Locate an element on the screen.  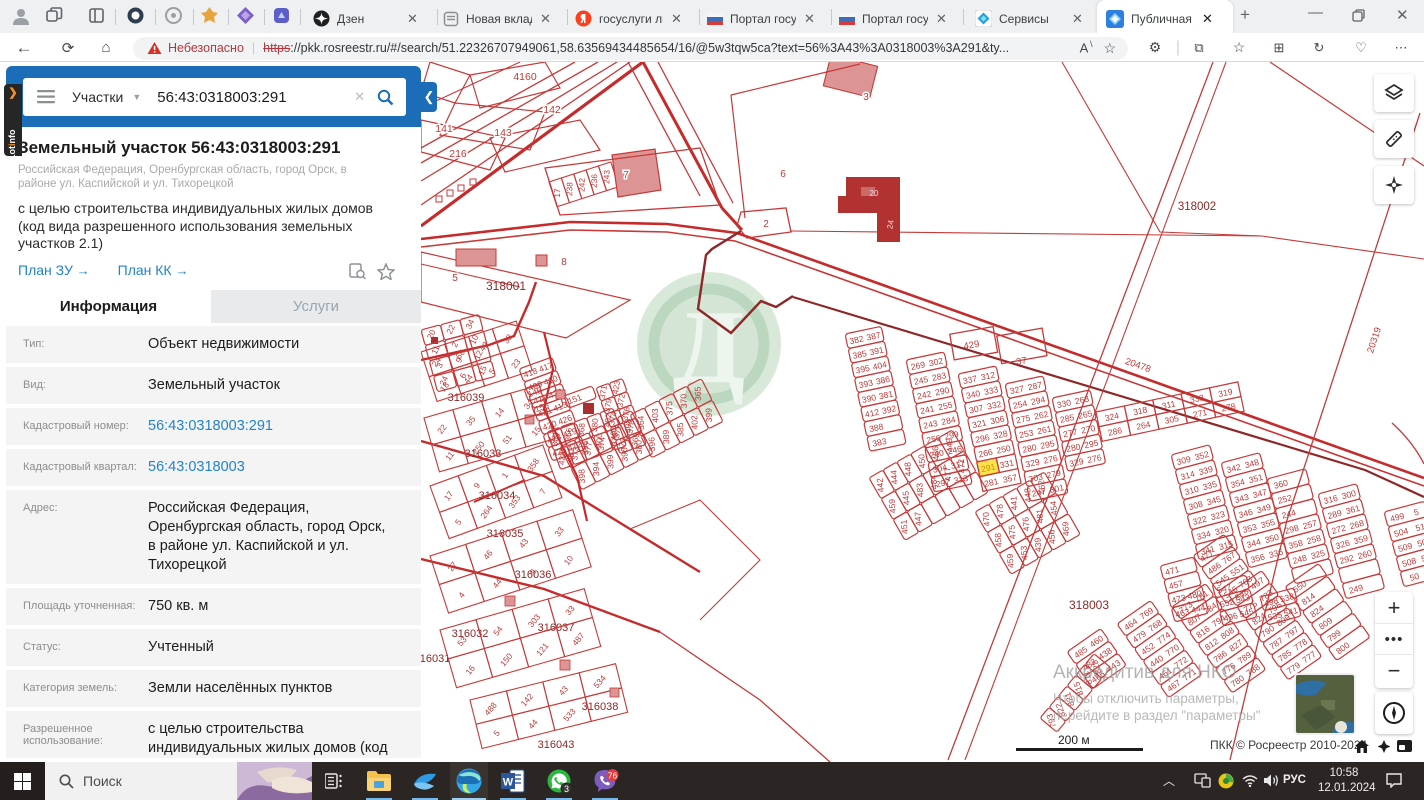
svg-text: 51 is located at coordinates (1419, 527).